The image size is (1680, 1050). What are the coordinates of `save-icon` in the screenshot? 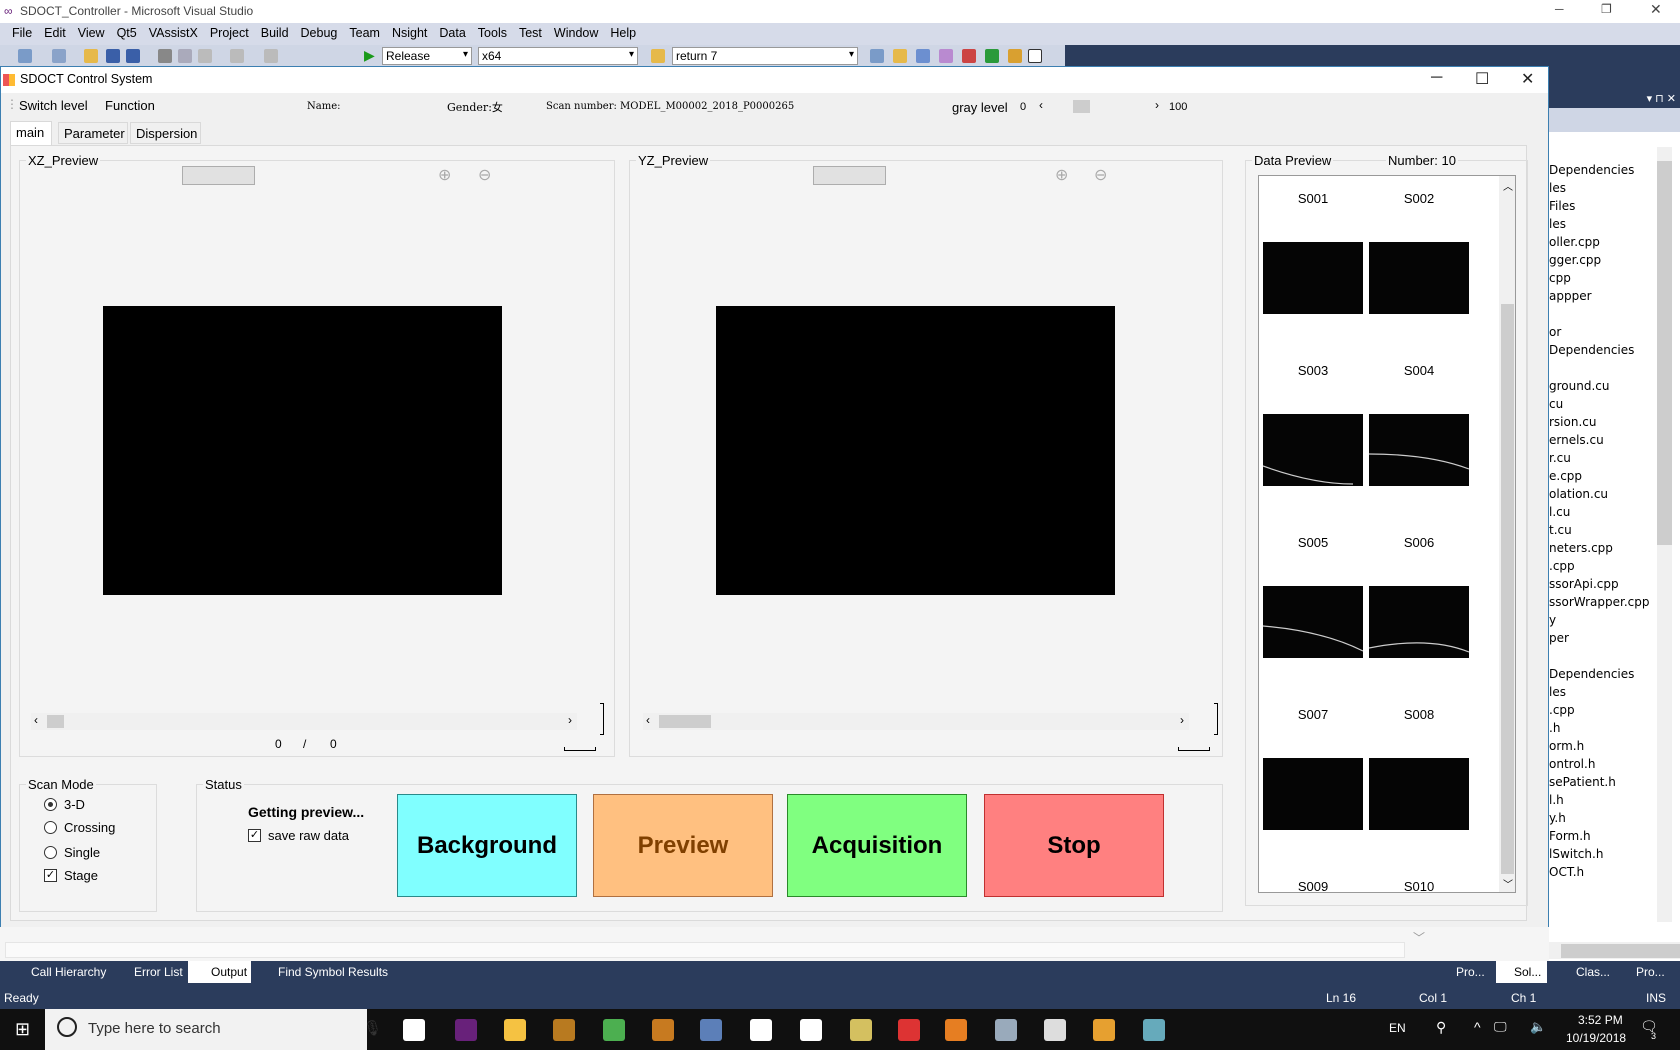 It's located at (113, 56).